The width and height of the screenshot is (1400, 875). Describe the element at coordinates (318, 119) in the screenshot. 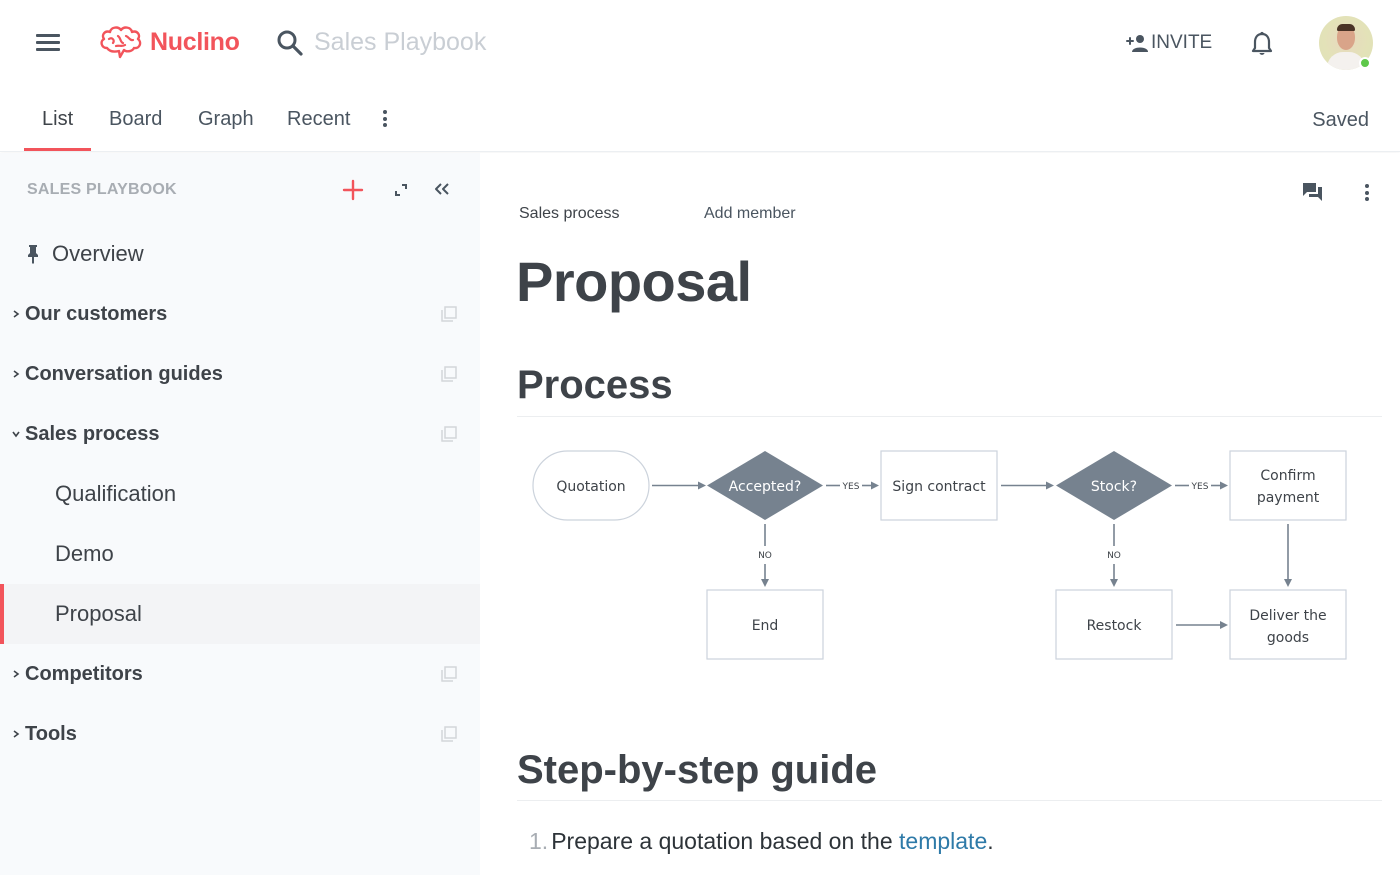

I see `tab-recent: Recent` at that location.